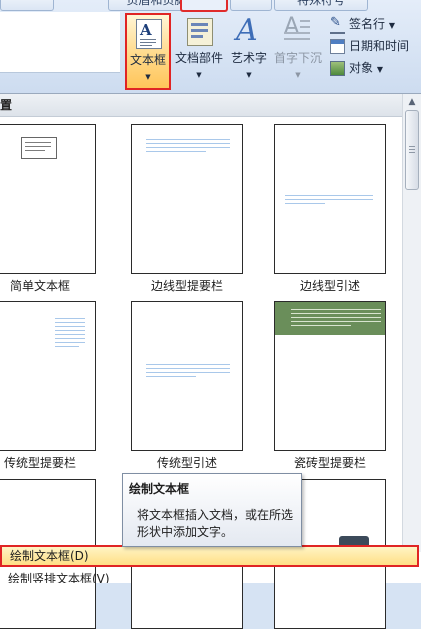 This screenshot has height=629, width=421. What do you see at coordinates (247, 30) in the screenshot?
I see `word-art-icon: A` at bounding box center [247, 30].